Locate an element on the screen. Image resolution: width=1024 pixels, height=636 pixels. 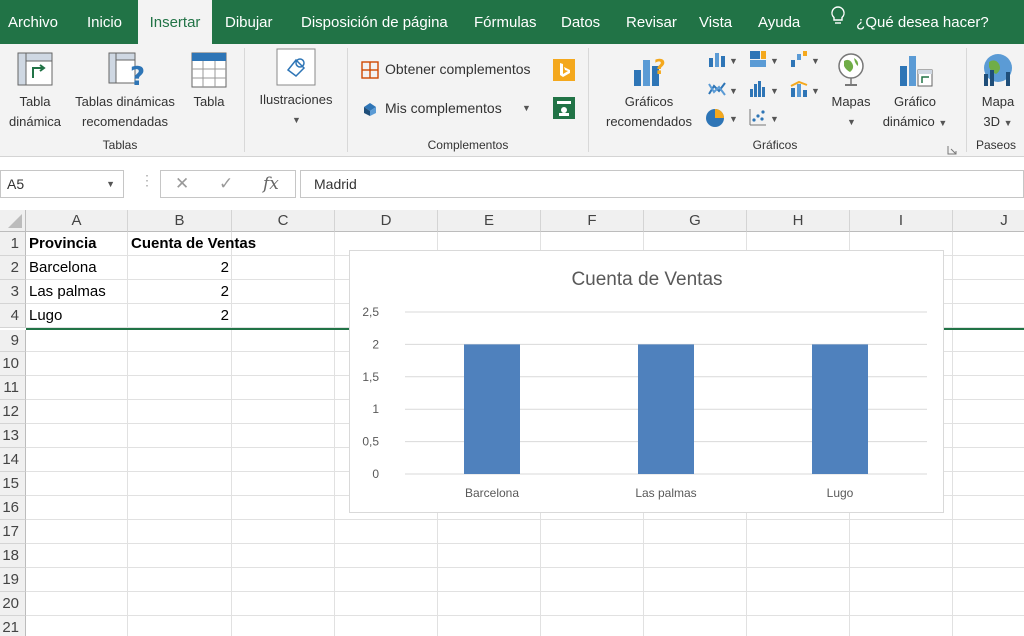
pivot-table-icon is located at coordinates (35, 71).